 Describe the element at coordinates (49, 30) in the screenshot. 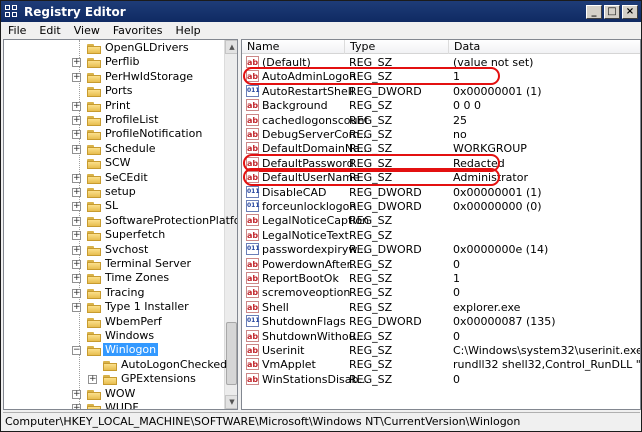

I see `menu-edit: Edit` at that location.